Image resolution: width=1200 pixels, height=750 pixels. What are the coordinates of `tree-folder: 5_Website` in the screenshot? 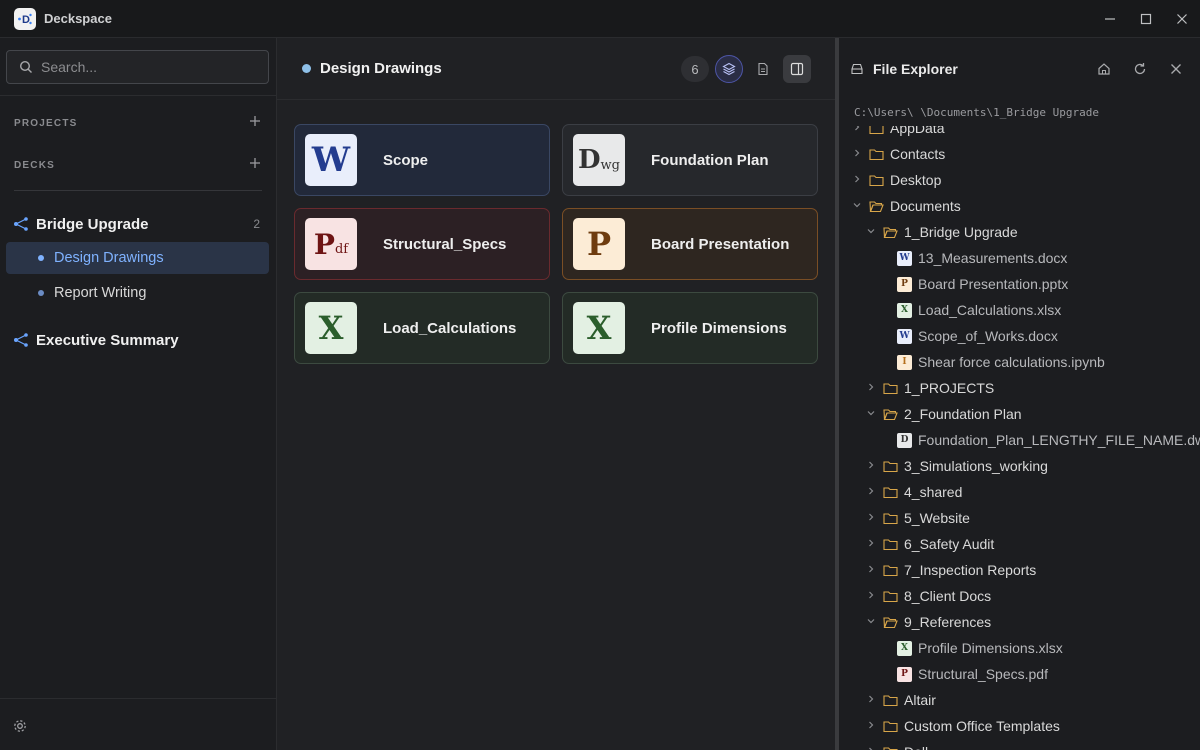 It's located at (917, 518).